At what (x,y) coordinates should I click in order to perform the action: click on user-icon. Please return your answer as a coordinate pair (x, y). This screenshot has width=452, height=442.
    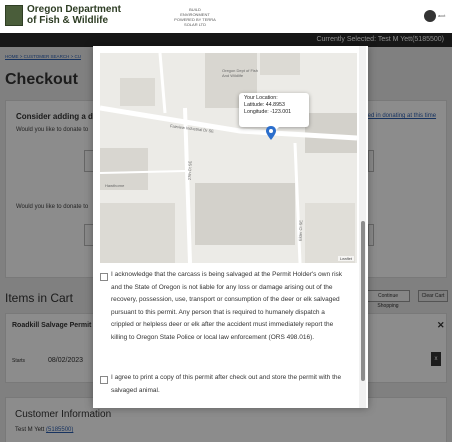
    Looking at the image, I should click on (430, 16).